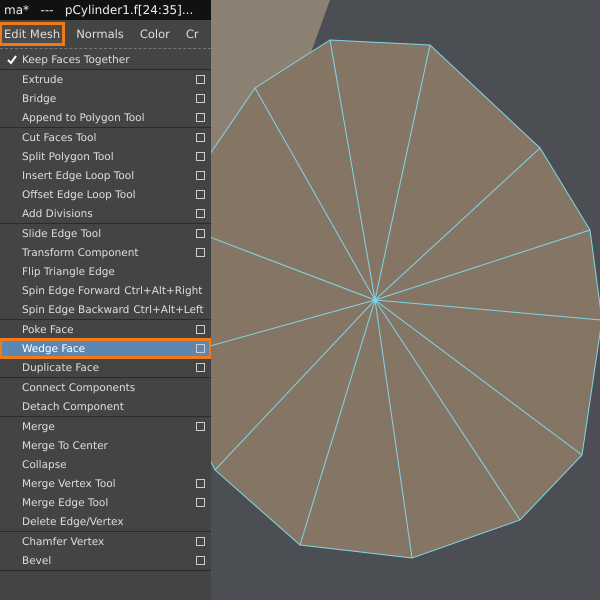 Image resolution: width=600 pixels, height=600 pixels. I want to click on menu-item: Merge To Center, so click(105, 445).